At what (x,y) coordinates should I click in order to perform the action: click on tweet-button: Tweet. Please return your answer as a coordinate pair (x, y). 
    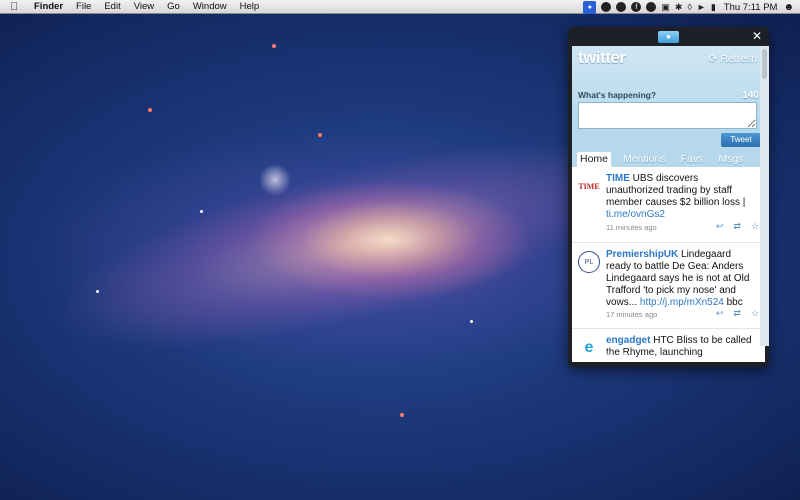
    Looking at the image, I should click on (741, 140).